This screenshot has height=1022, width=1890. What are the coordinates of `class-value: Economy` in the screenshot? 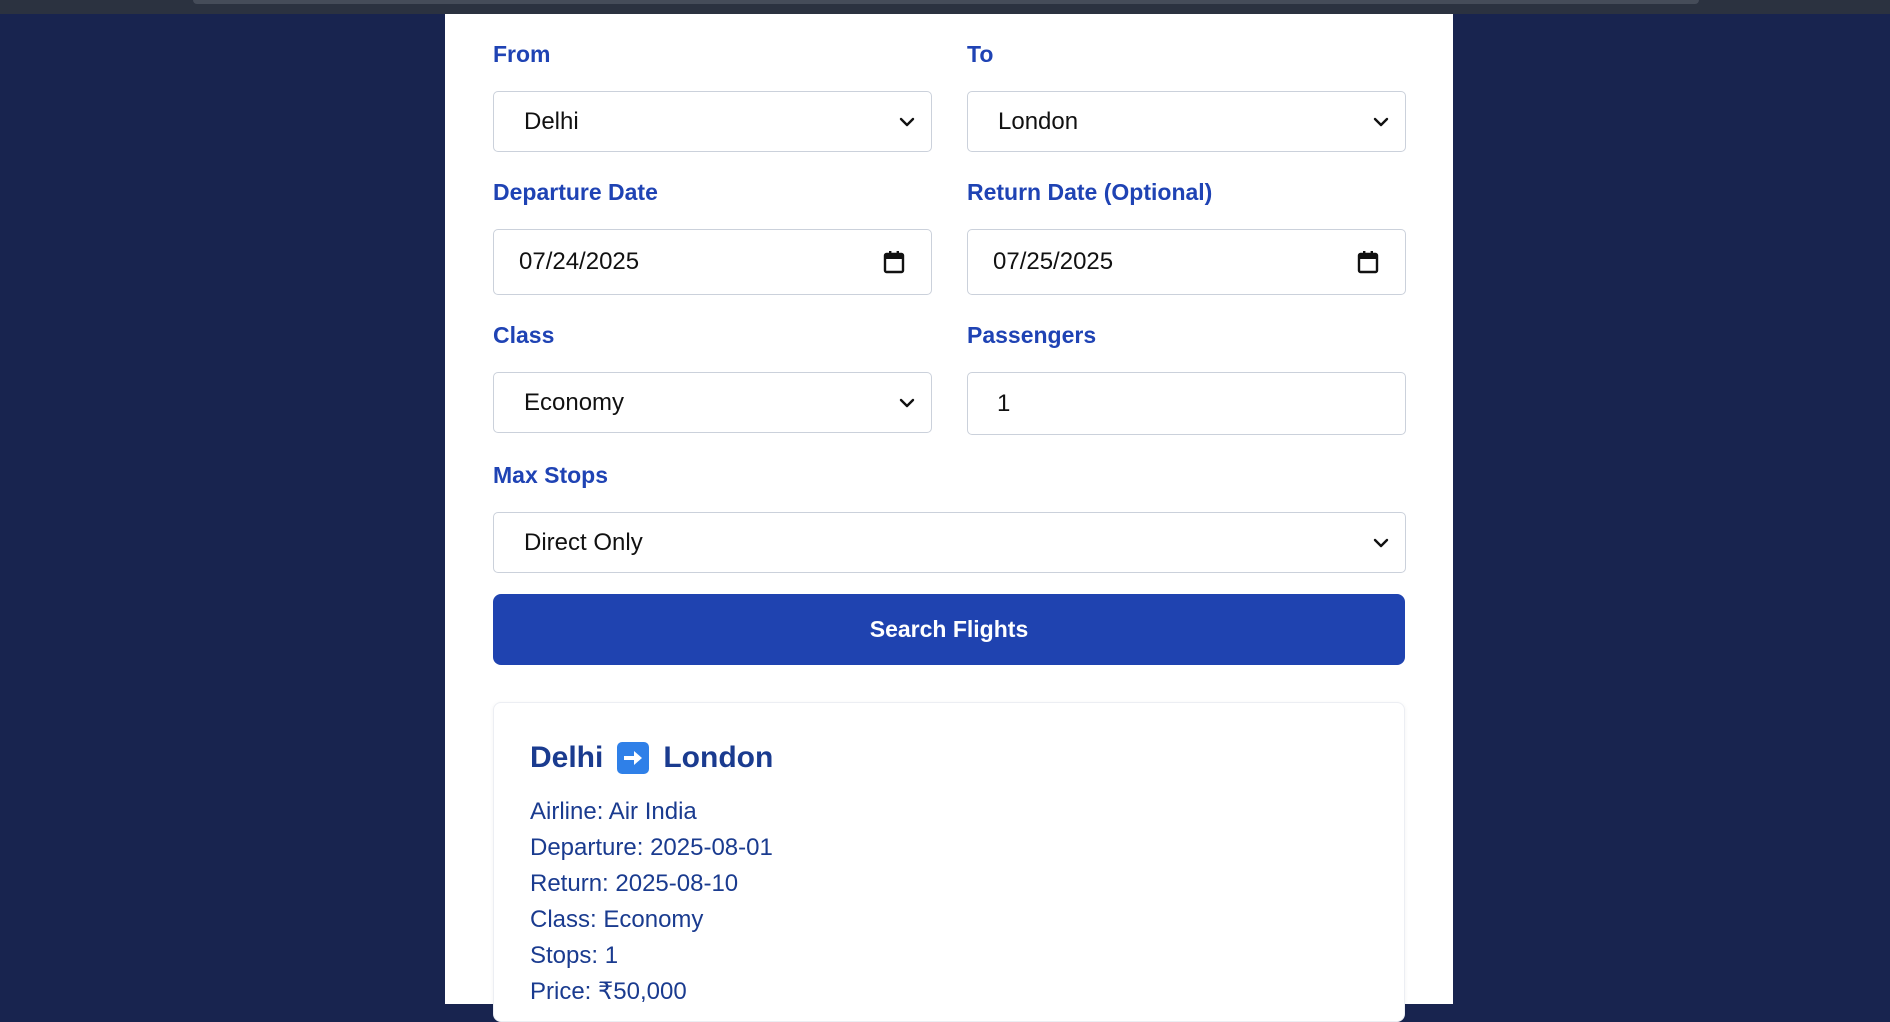 It's located at (574, 402).